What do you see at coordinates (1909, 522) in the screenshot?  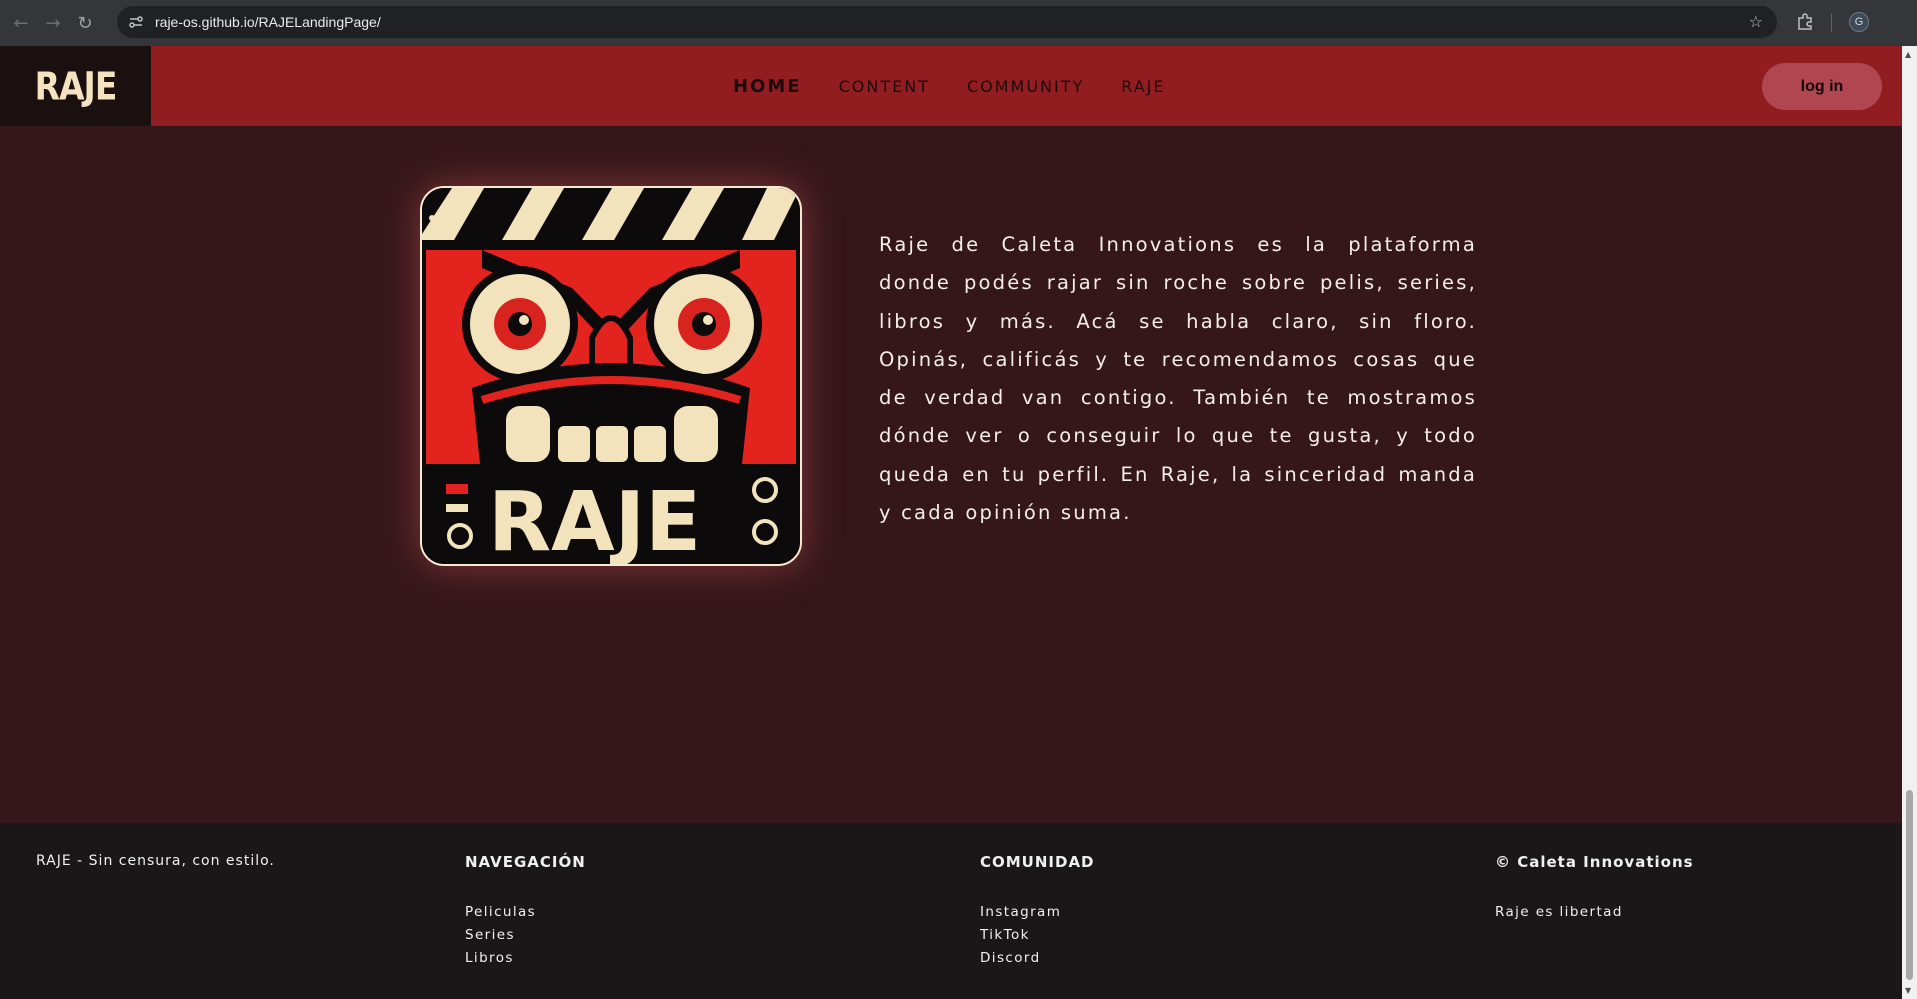 I see `page-scrollbar: ▲ ▼` at bounding box center [1909, 522].